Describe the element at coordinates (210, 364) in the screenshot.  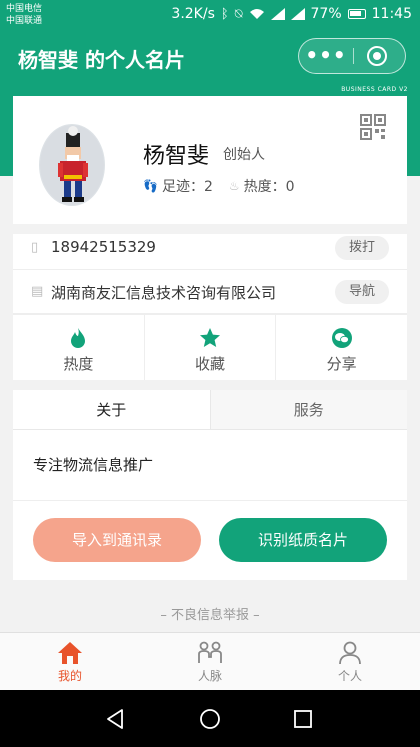
I see `action-favorite-label: 收藏` at that location.